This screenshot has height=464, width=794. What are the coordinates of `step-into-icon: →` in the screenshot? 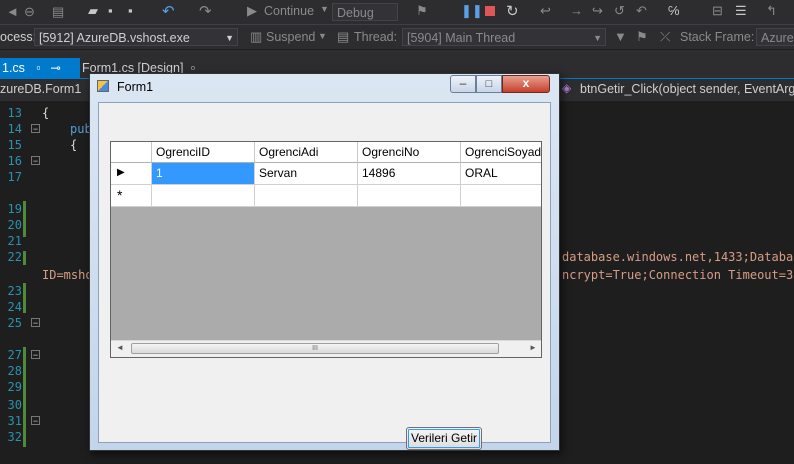 It's located at (576, 10).